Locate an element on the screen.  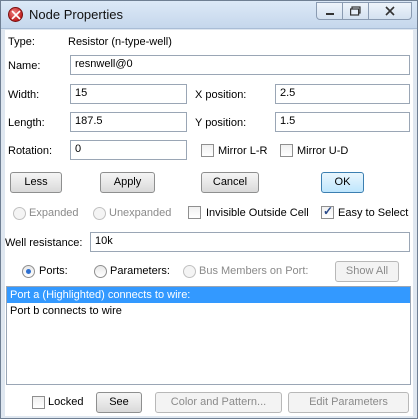
invisible-outside-cell-label: Invisible Outside Cell is located at coordinates (257, 213).